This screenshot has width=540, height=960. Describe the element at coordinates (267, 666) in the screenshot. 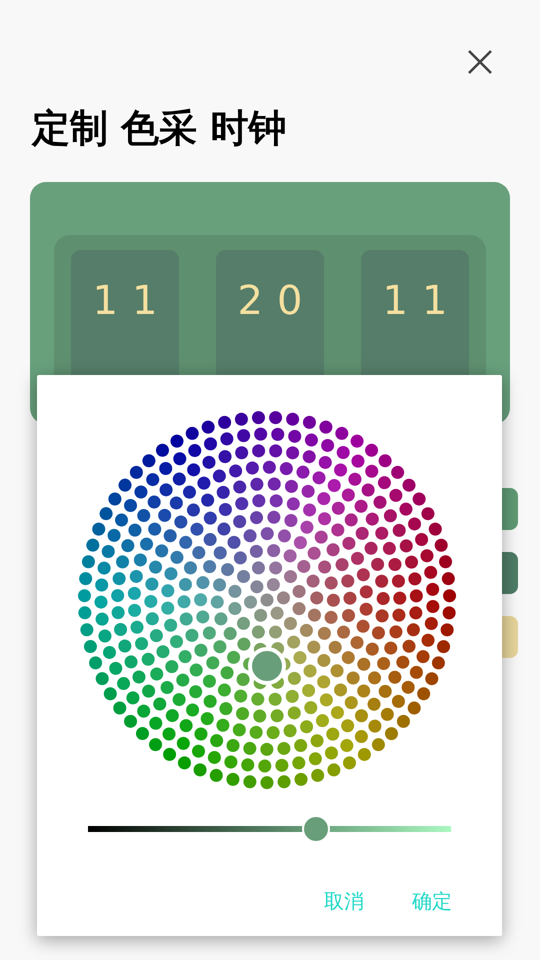

I see `color-selector` at that location.